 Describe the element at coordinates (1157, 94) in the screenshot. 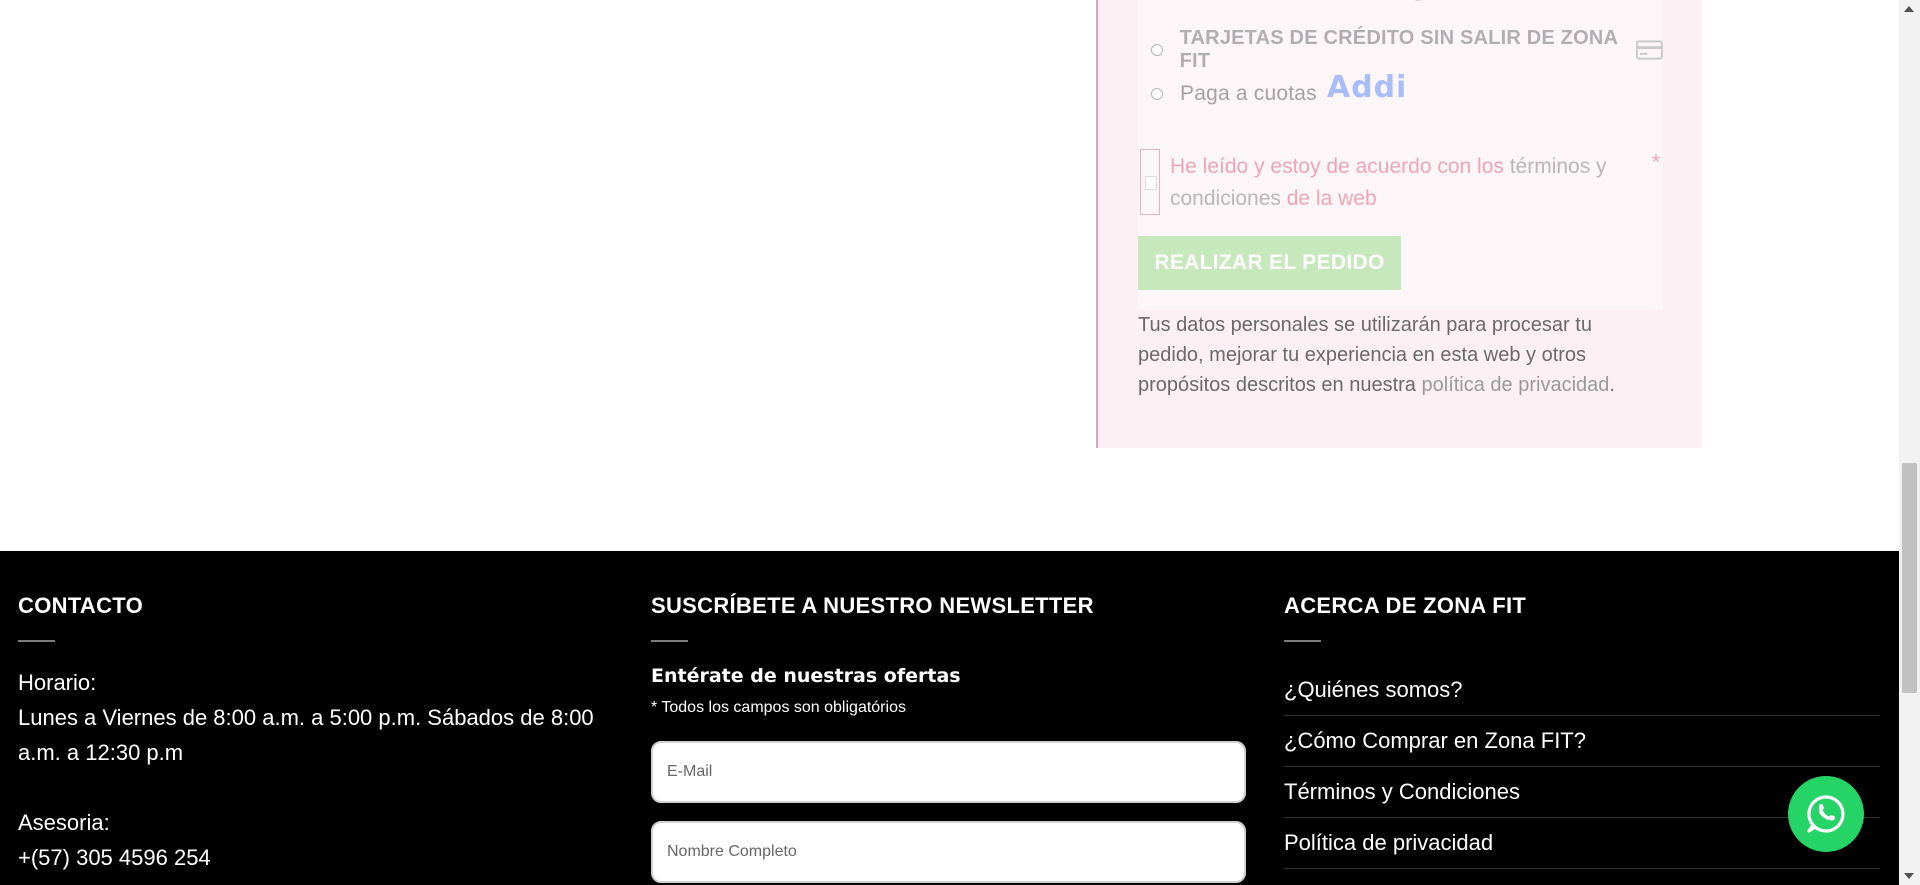

I see `payment-radio-addi` at that location.